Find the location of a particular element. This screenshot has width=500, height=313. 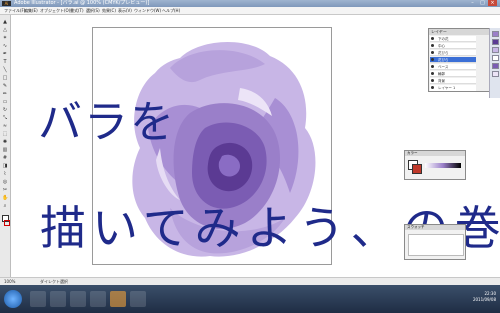

slice-tool-icon: ✂ is located at coordinates (5, 190).